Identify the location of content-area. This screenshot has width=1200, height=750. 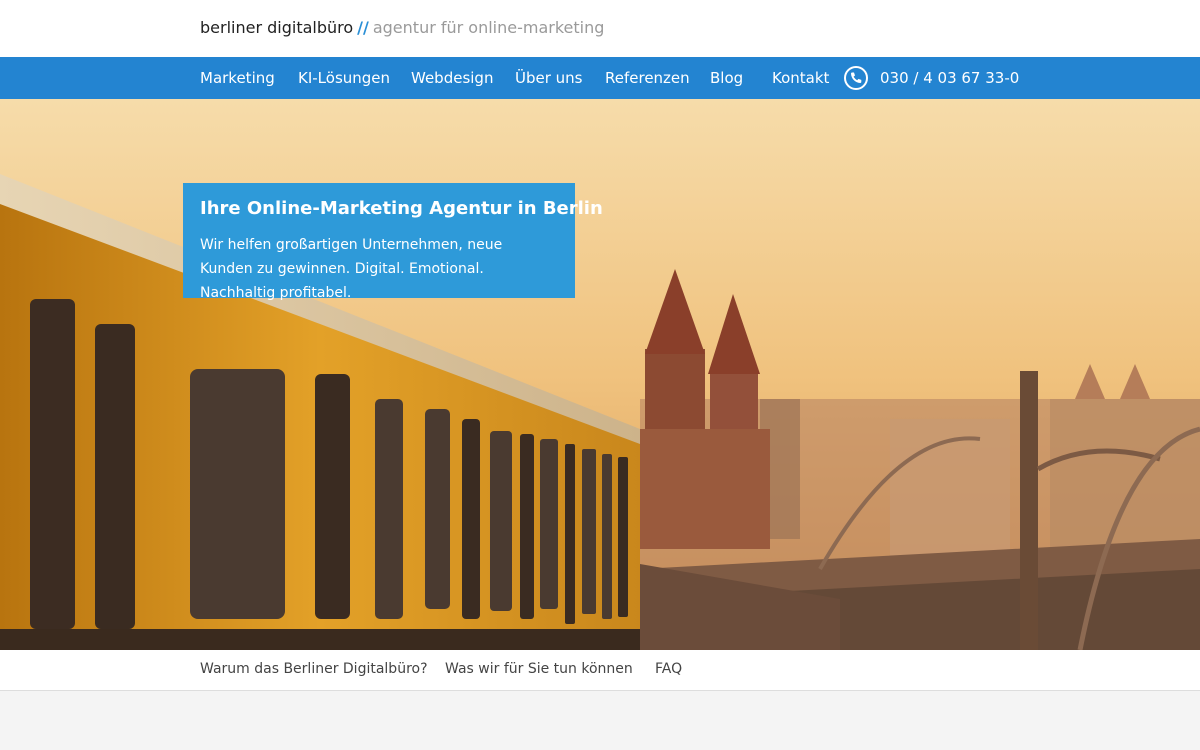
(600, 720).